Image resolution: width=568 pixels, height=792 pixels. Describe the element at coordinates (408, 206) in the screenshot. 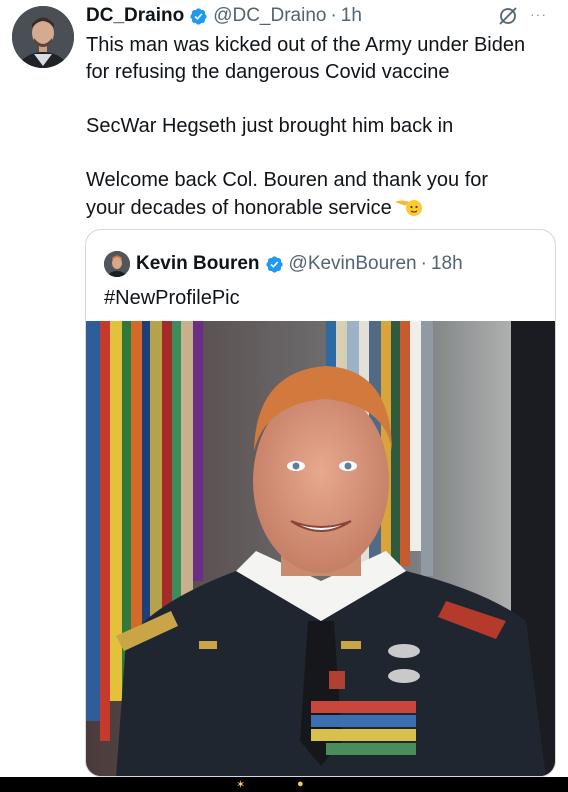

I see `salute-emoji-icon` at that location.